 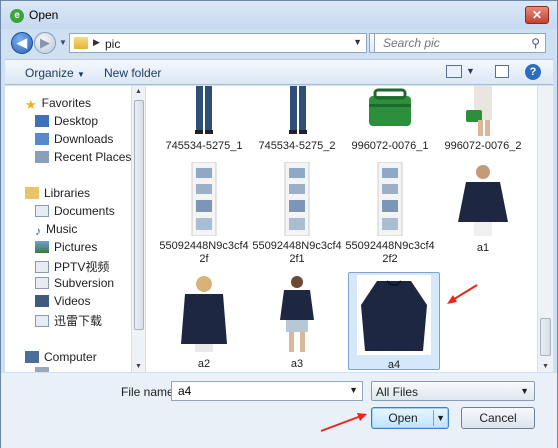 I want to click on search-input, so click(x=453, y=43).